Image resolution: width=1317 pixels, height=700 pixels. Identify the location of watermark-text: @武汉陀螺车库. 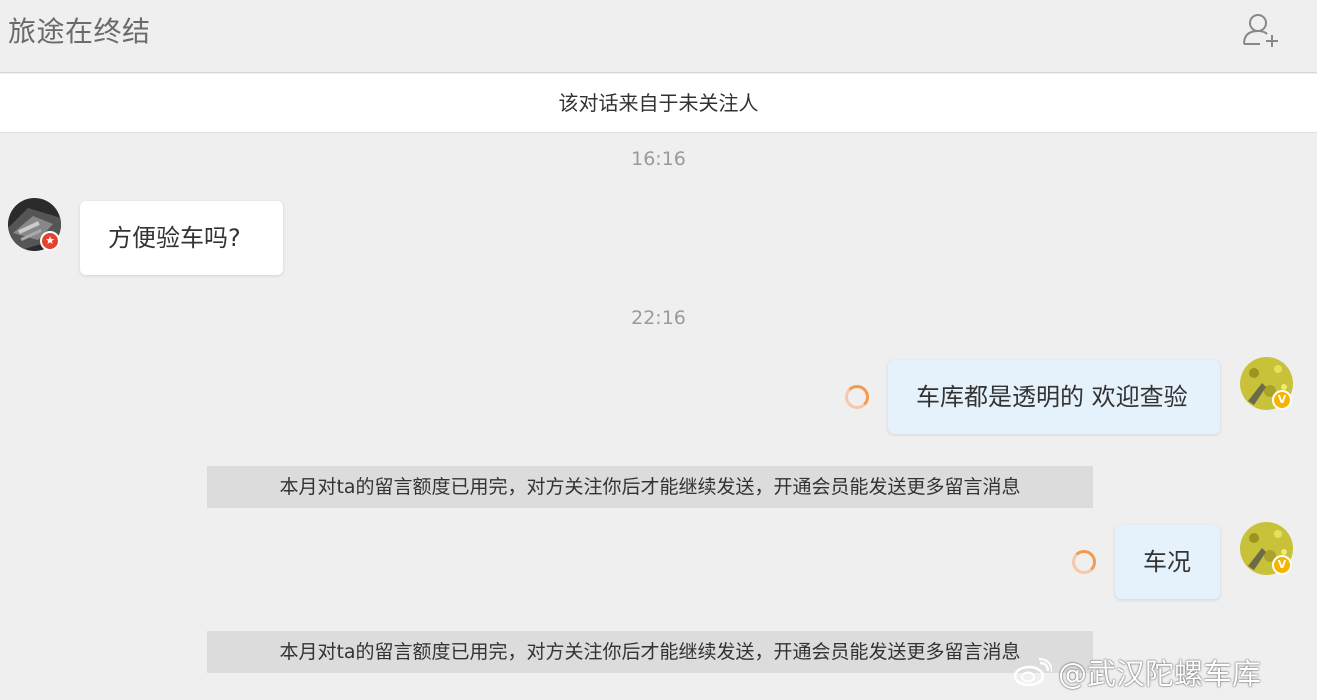
(1160, 674).